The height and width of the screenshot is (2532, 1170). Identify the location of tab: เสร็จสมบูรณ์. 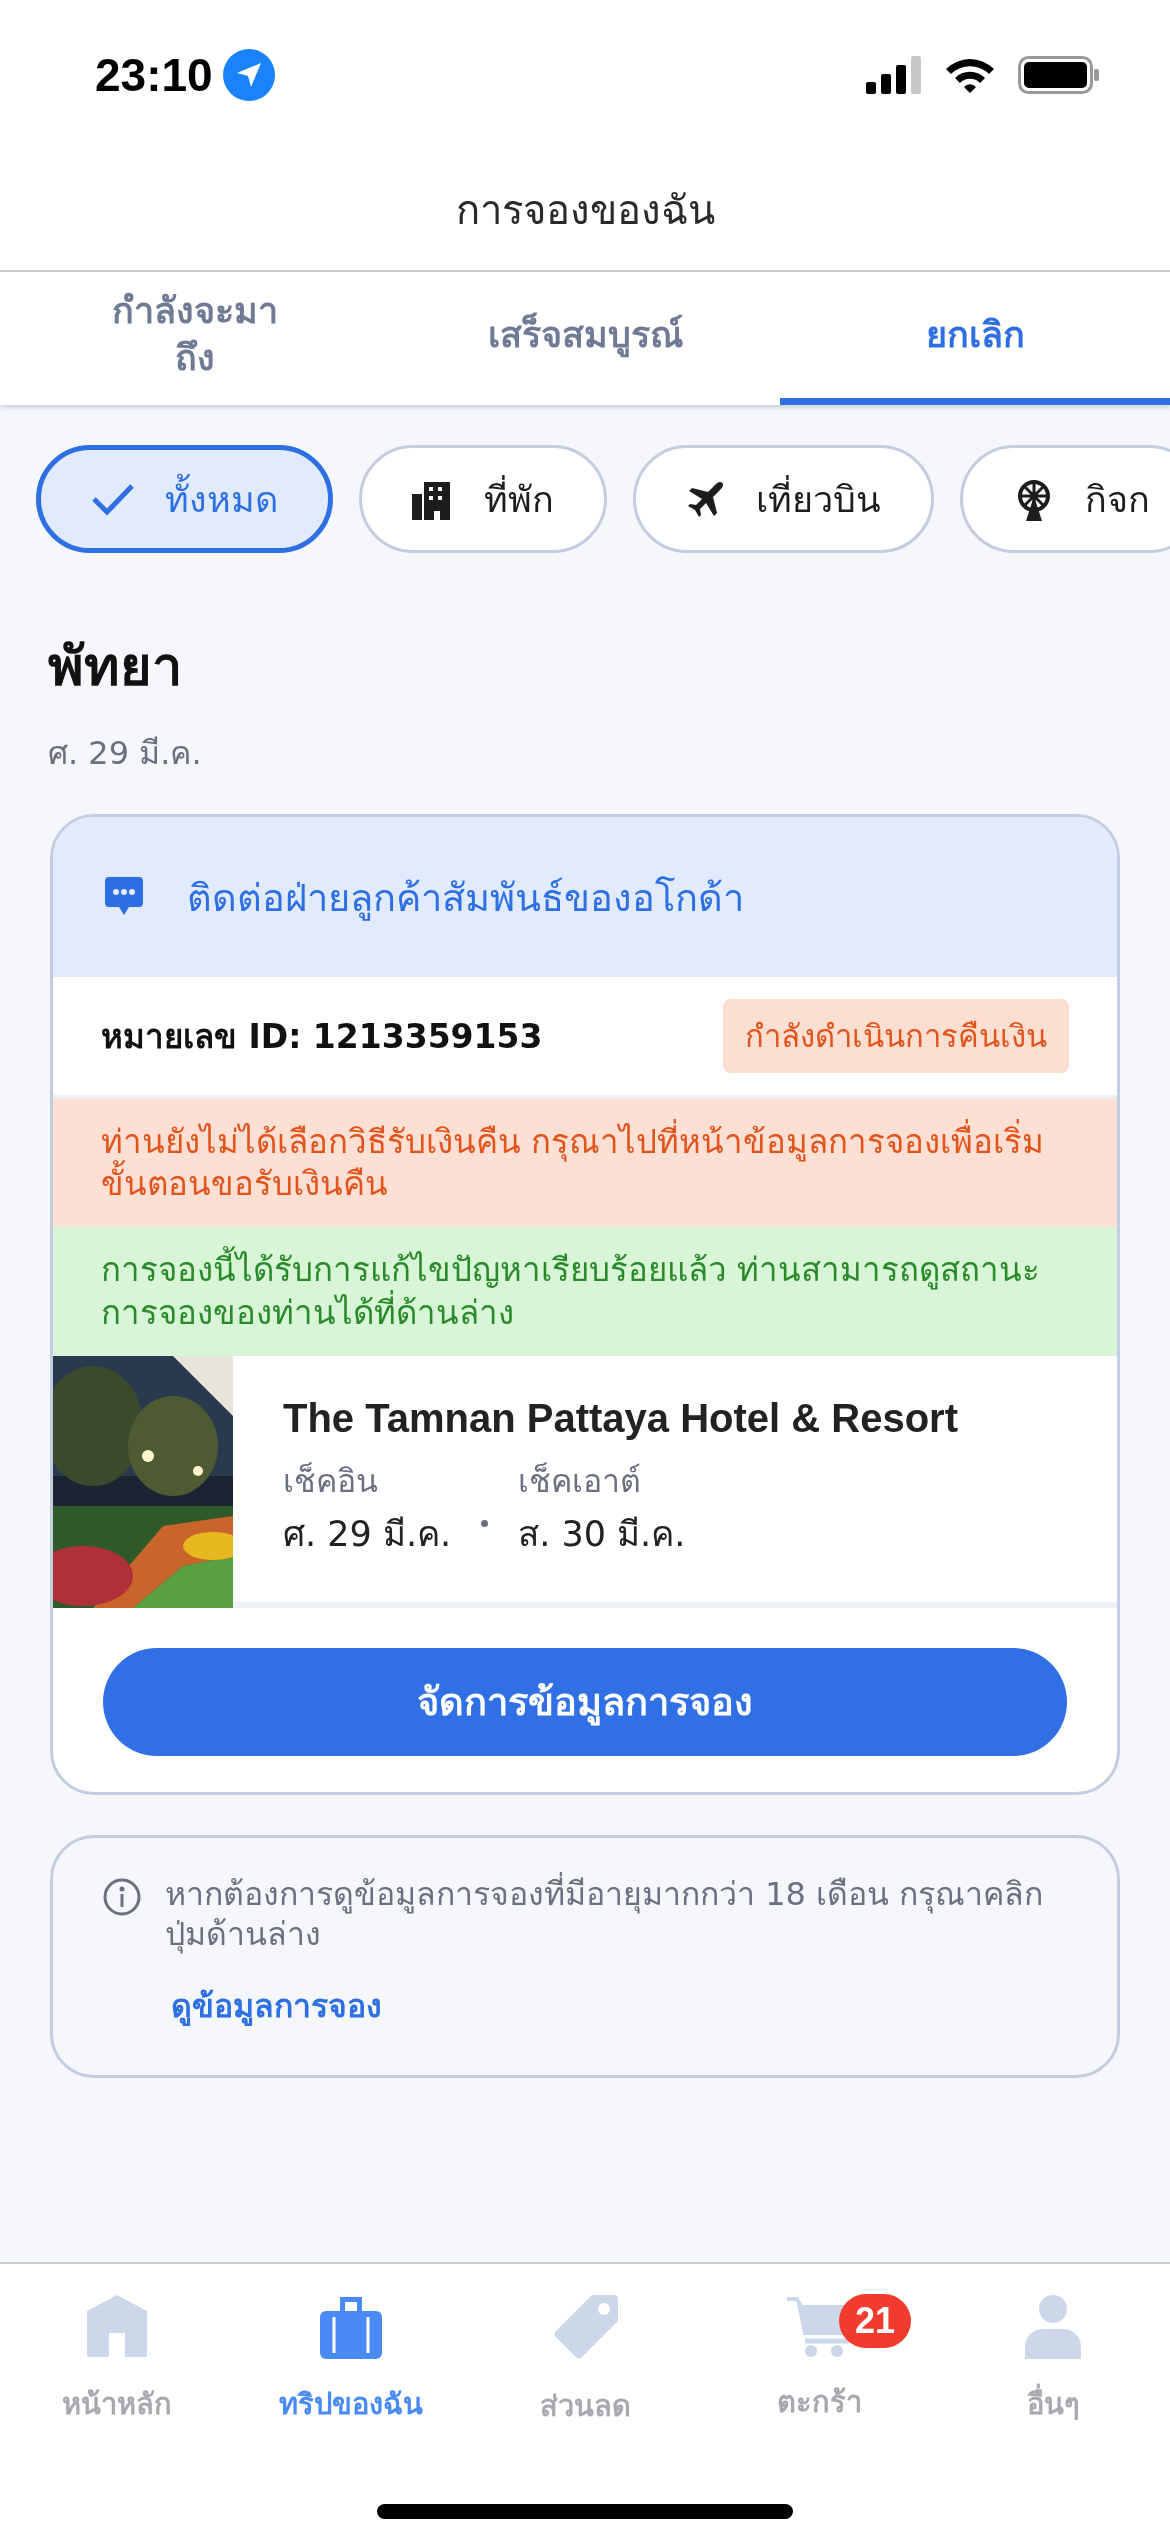
(585, 338).